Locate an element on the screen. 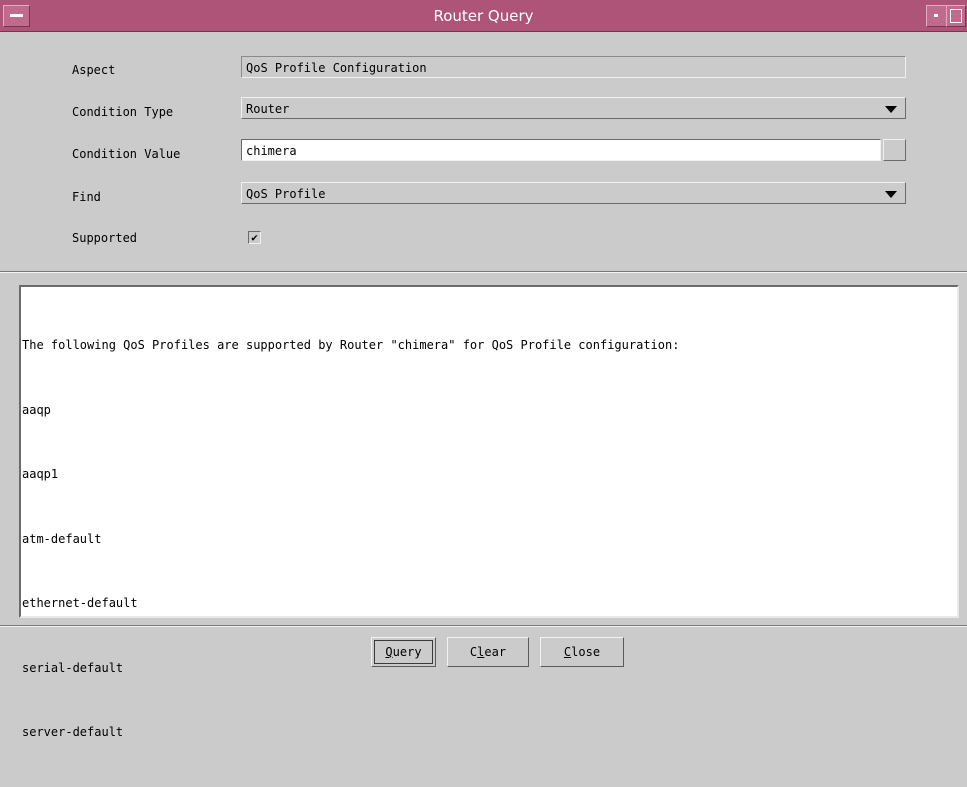 The image size is (967, 787). aspect-label: Aspect is located at coordinates (94, 70).